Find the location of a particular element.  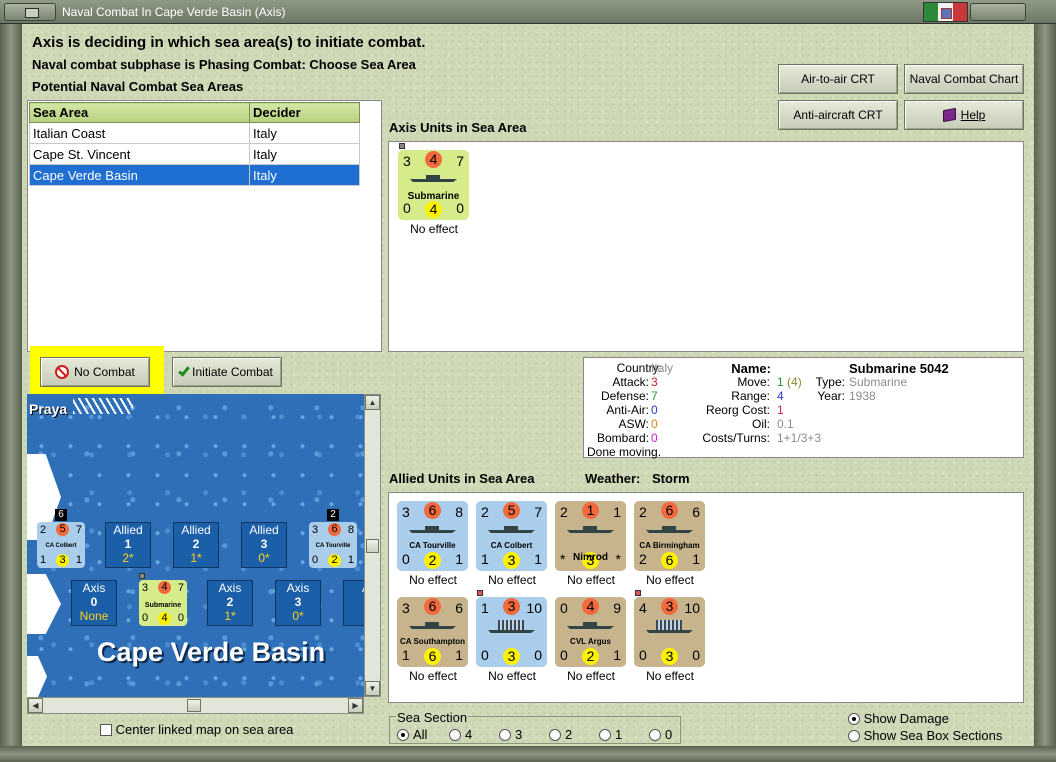

scroll-down-icon: ▼ is located at coordinates (372, 688).